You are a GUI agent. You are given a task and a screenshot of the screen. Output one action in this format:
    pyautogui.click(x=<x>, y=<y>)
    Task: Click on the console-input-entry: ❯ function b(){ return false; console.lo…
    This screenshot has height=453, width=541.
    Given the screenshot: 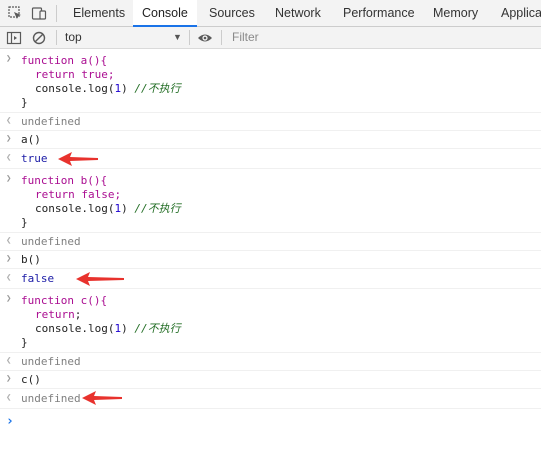 What is the action you would take?
    pyautogui.click(x=270, y=201)
    